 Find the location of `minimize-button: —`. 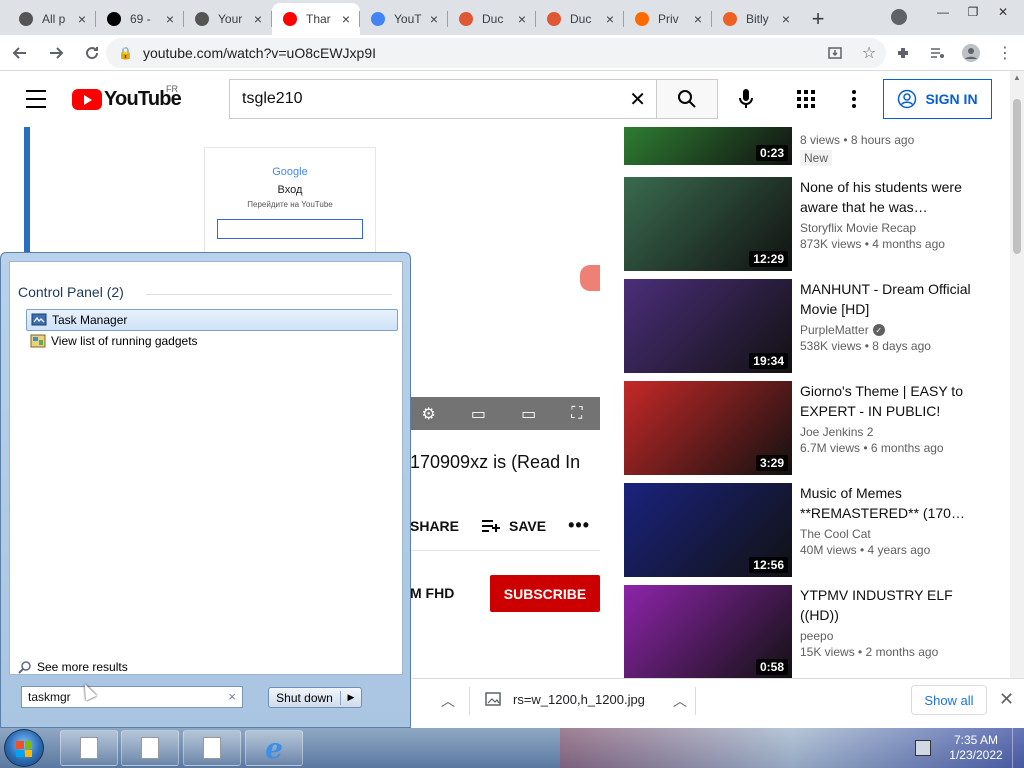

minimize-button: — is located at coordinates (943, 12).